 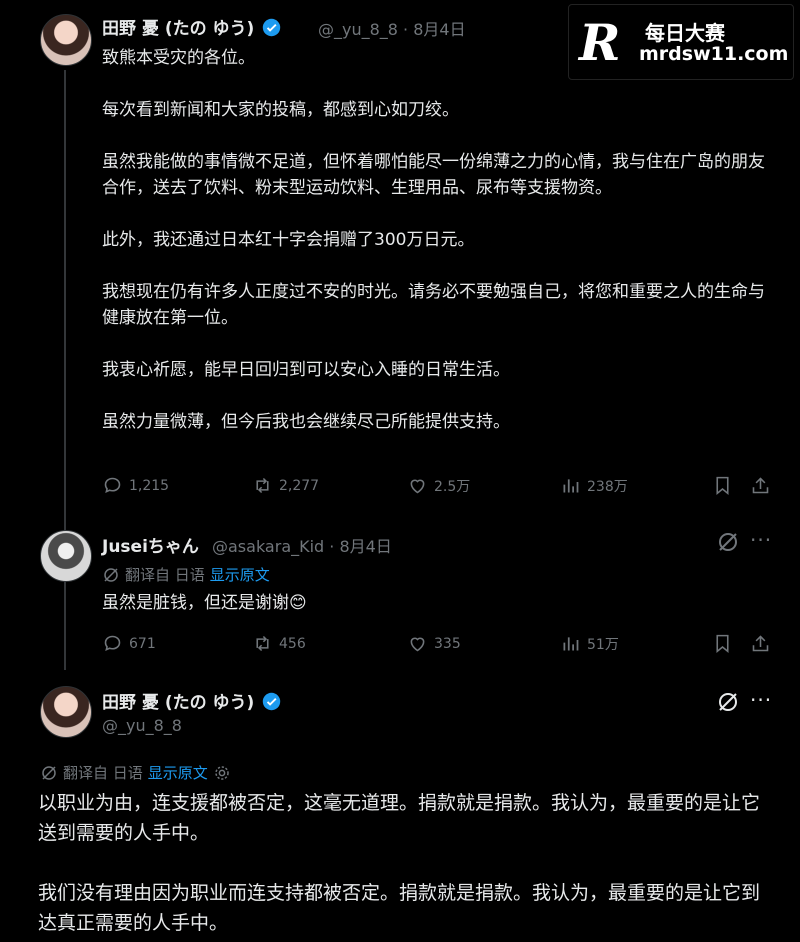 What do you see at coordinates (299, 485) in the screenshot?
I see `repost-count: 2,277` at bounding box center [299, 485].